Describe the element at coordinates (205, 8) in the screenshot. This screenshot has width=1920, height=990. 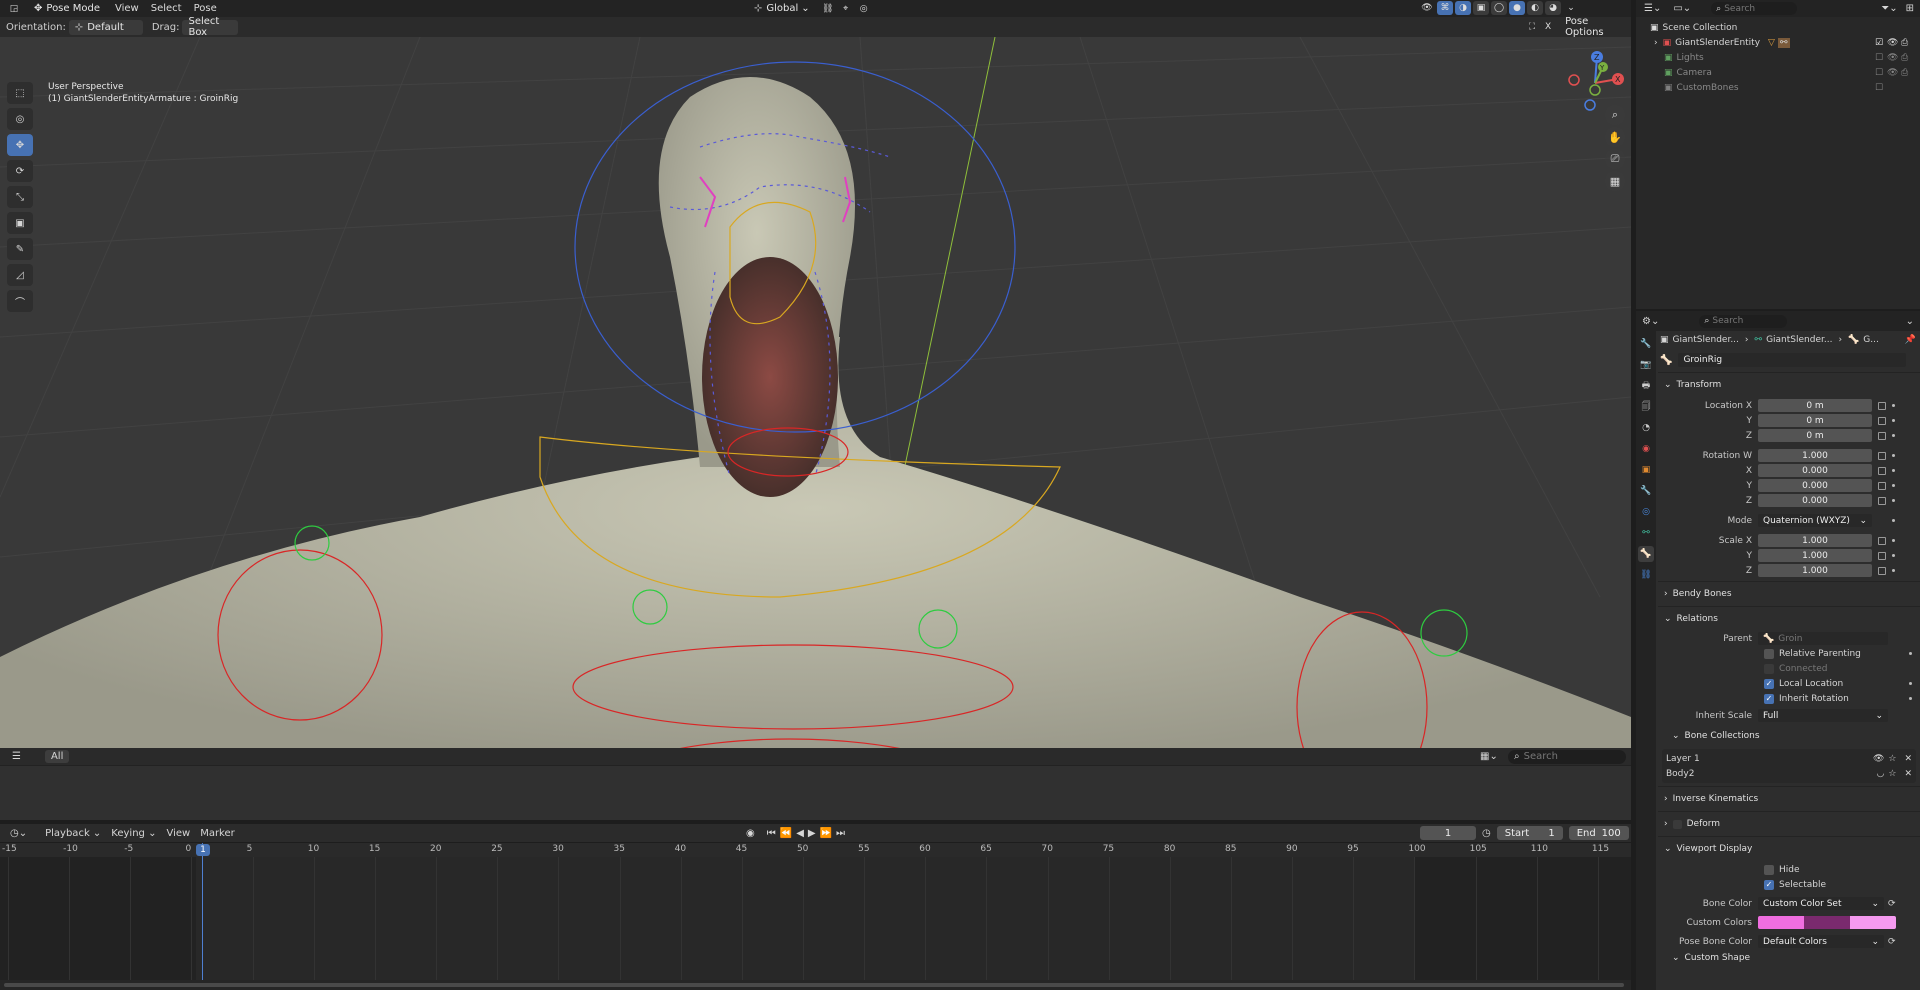
I see `menu-pose: Pose` at that location.